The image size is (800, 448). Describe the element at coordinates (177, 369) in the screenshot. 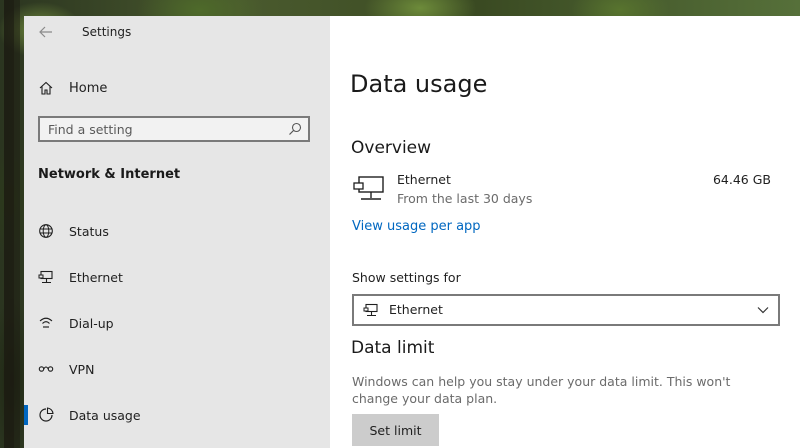

I see `sidebar-item-vpn: VPN` at that location.